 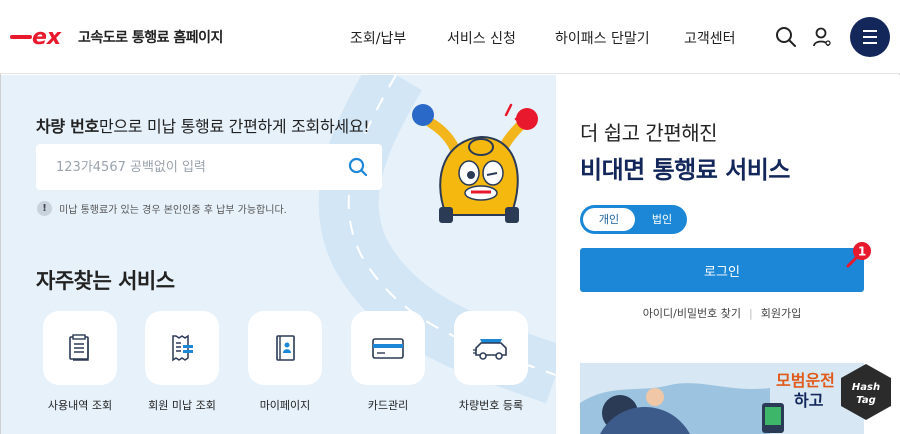 I want to click on service-vehicle-register: 차량번호 등록, so click(x=491, y=362).